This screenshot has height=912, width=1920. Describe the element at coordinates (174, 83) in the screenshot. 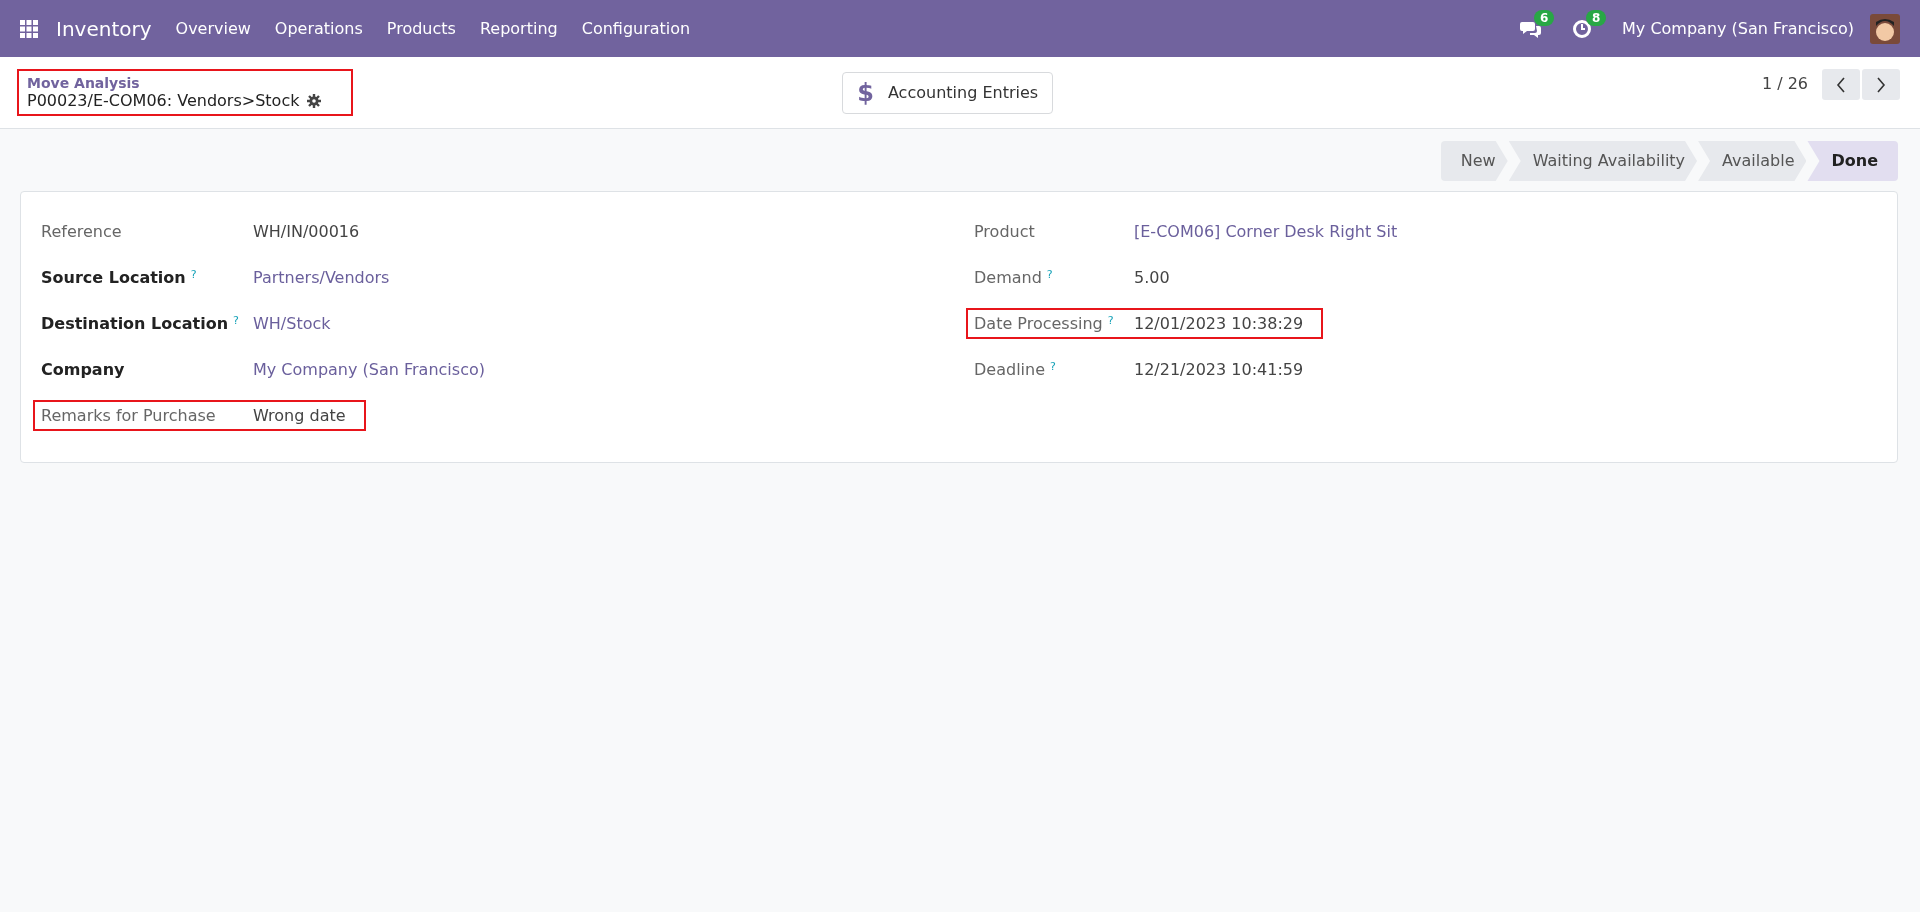

I see `breadcrumb-link: Move Analysis` at that location.